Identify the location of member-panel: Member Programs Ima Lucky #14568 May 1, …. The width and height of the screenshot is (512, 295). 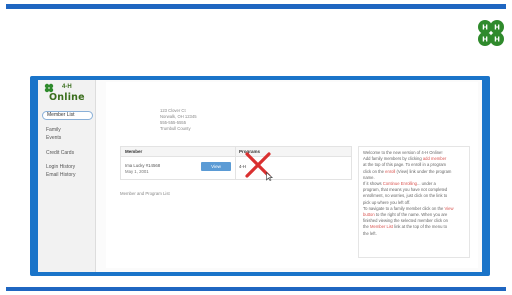
(236, 163).